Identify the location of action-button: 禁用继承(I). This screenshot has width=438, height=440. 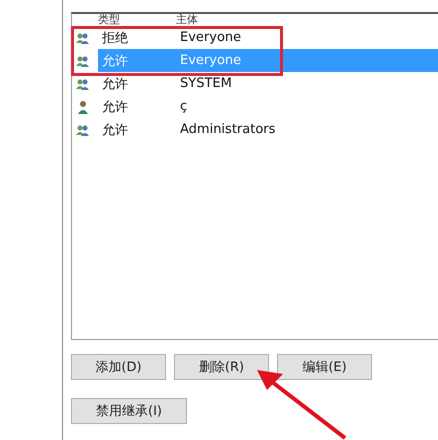
(129, 411).